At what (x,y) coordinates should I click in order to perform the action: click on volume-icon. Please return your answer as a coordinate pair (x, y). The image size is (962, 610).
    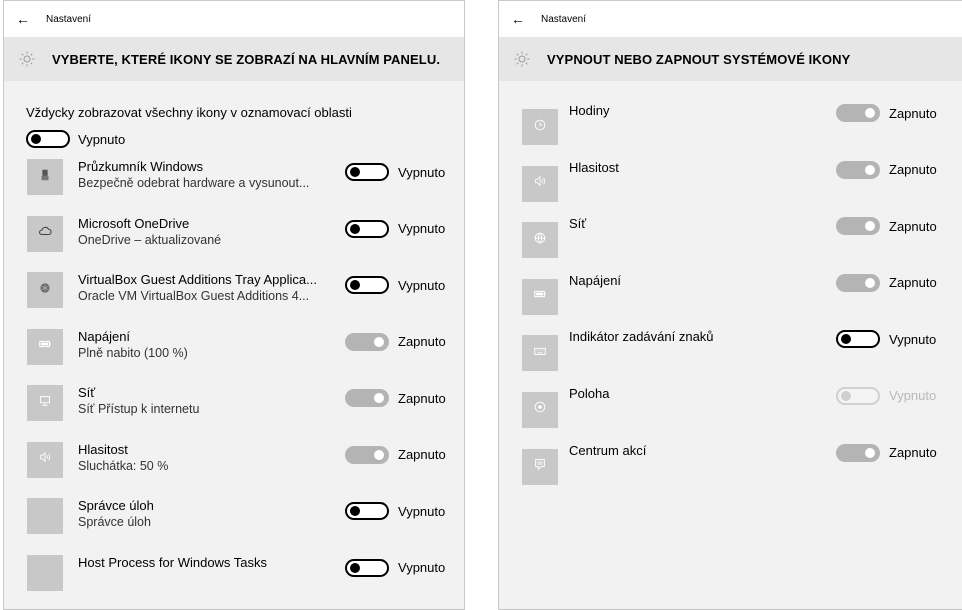
    Looking at the image, I should click on (540, 183).